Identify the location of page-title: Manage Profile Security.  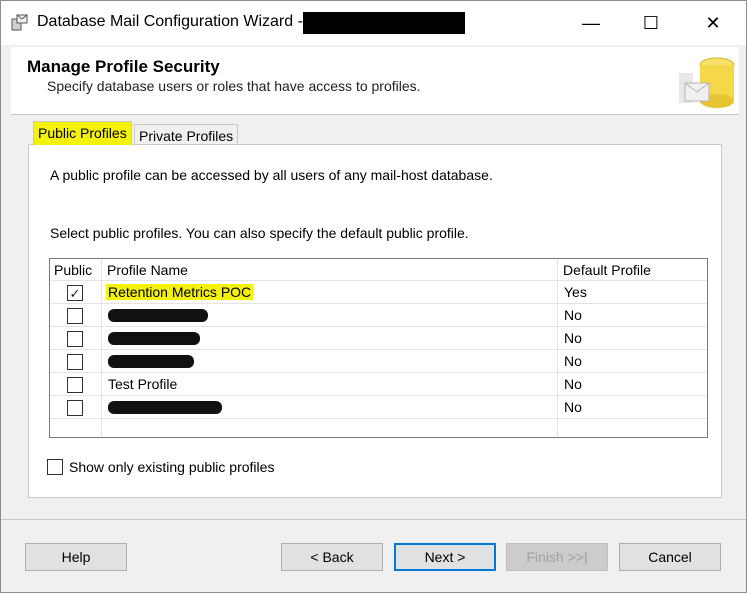
(123, 66).